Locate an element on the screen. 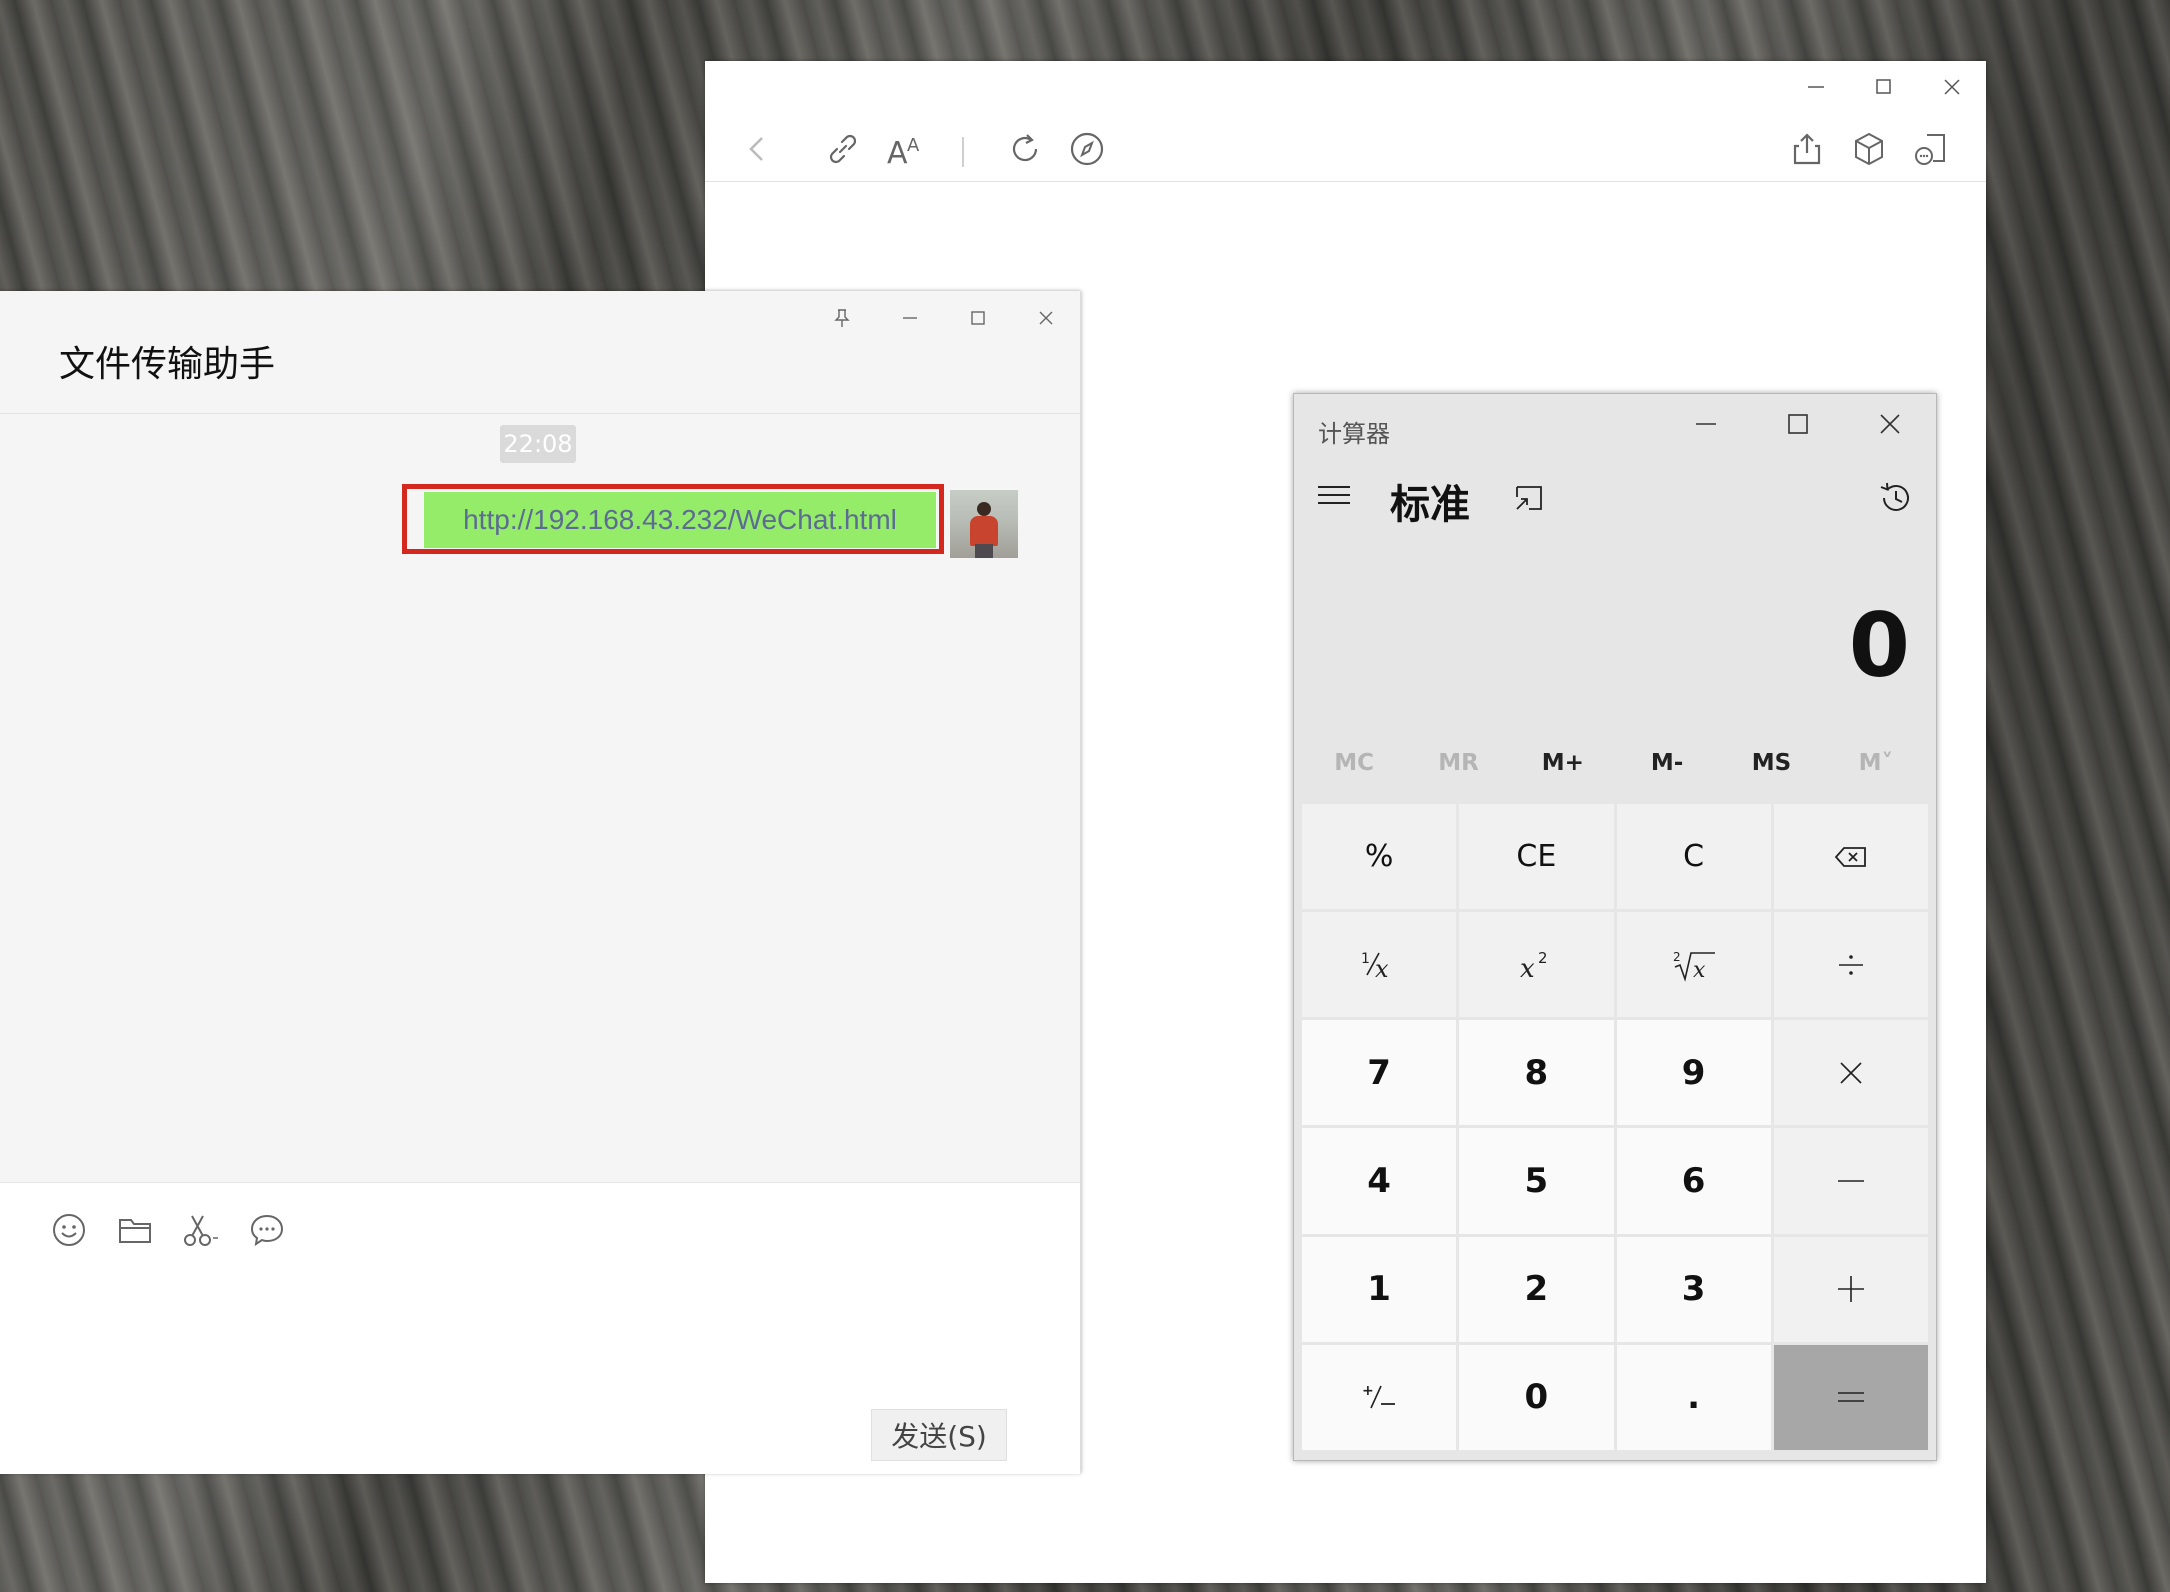 Image resolution: width=2170 pixels, height=1592 pixels. negate-button: + is located at coordinates (1379, 1397).